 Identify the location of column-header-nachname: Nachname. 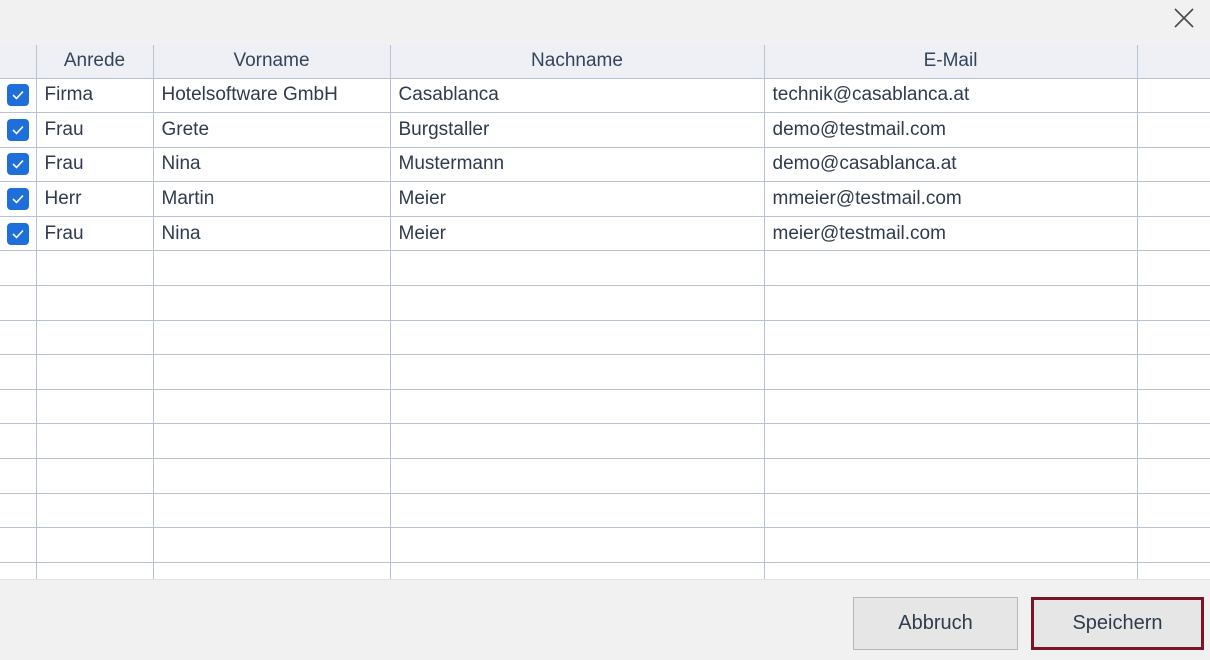
(577, 62).